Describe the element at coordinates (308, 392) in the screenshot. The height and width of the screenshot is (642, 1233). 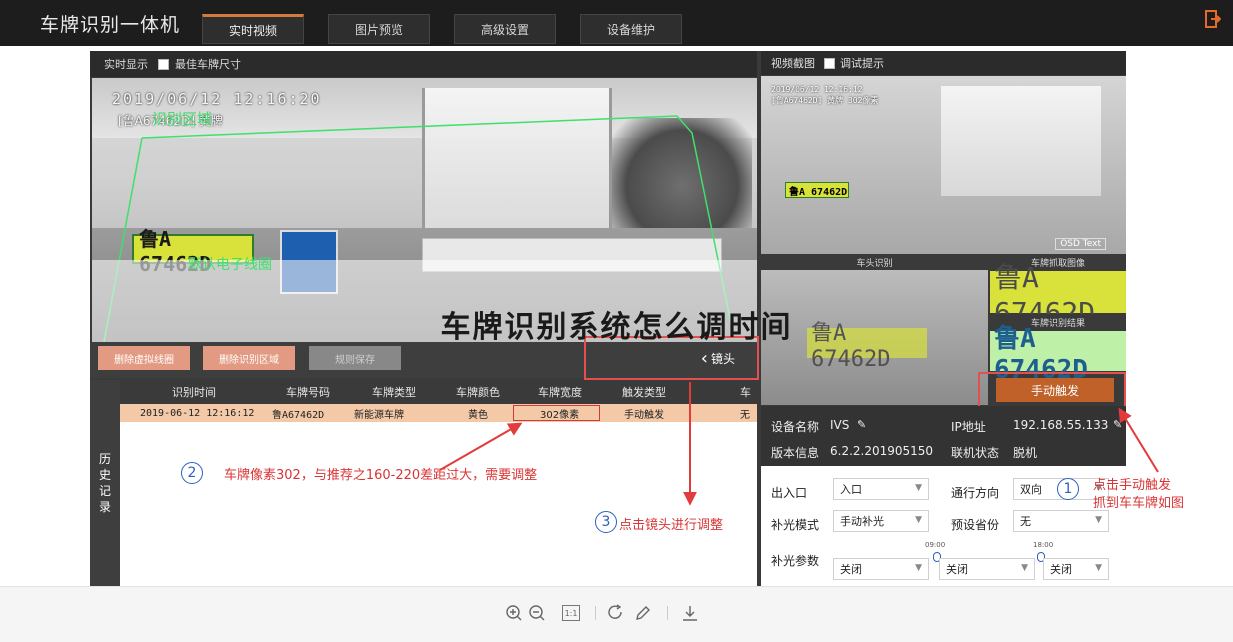
I see `column-header: 车牌号码` at that location.